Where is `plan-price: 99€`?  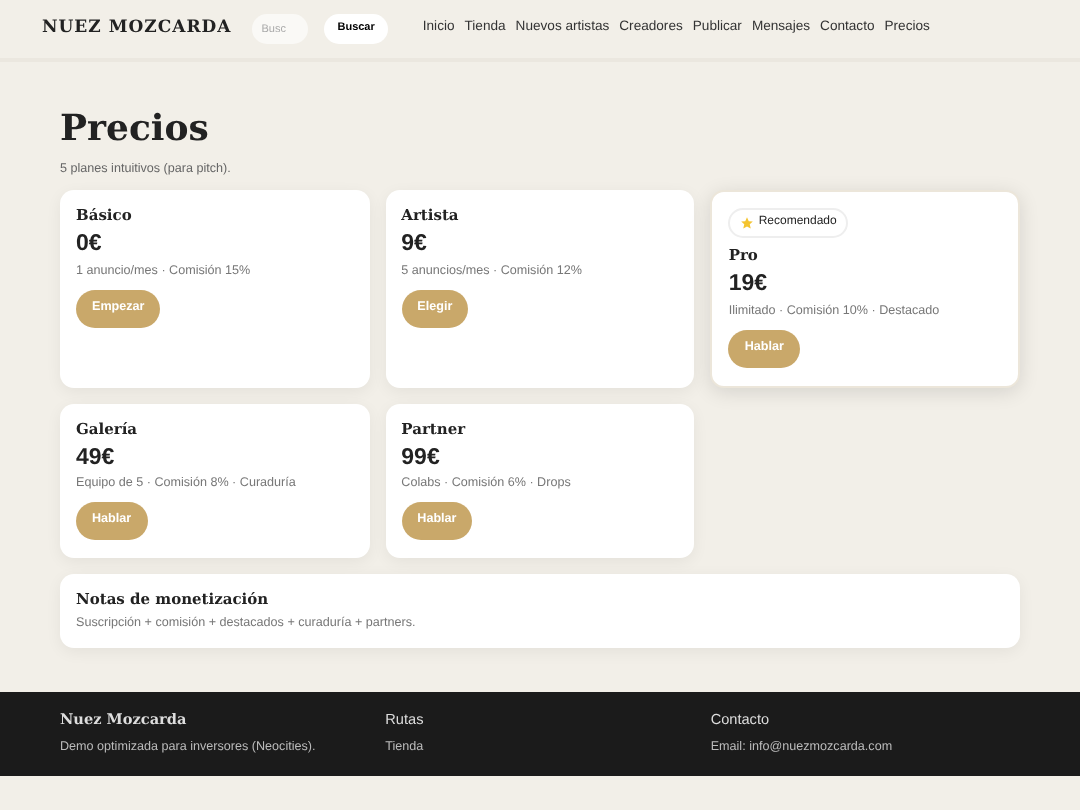
plan-price: 99€ is located at coordinates (421, 459).